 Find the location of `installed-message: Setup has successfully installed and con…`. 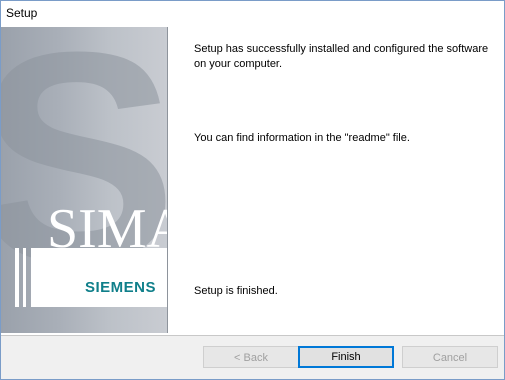

installed-message: Setup has successfully installed and con… is located at coordinates (341, 56).